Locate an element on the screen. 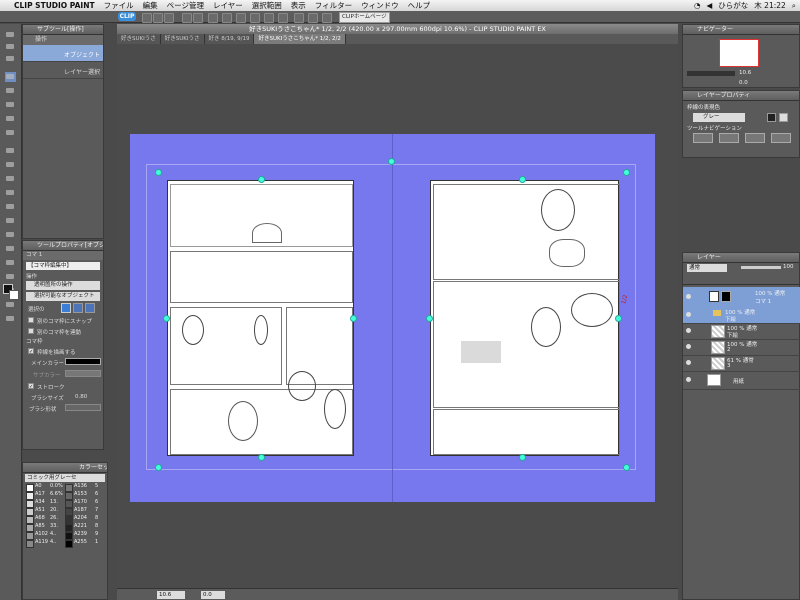 The width and height of the screenshot is (800, 600). eraser-tool-icon is located at coordinates (10, 221).